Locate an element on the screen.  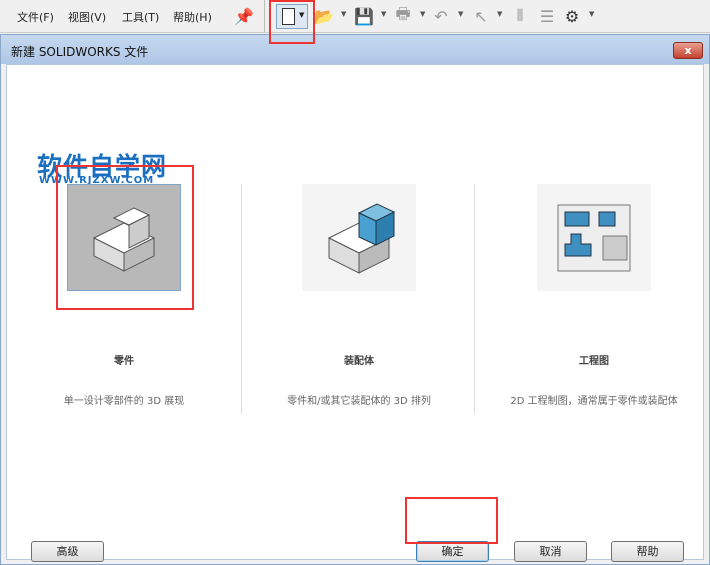
highlight-ok-button is located at coordinates (451, 520).